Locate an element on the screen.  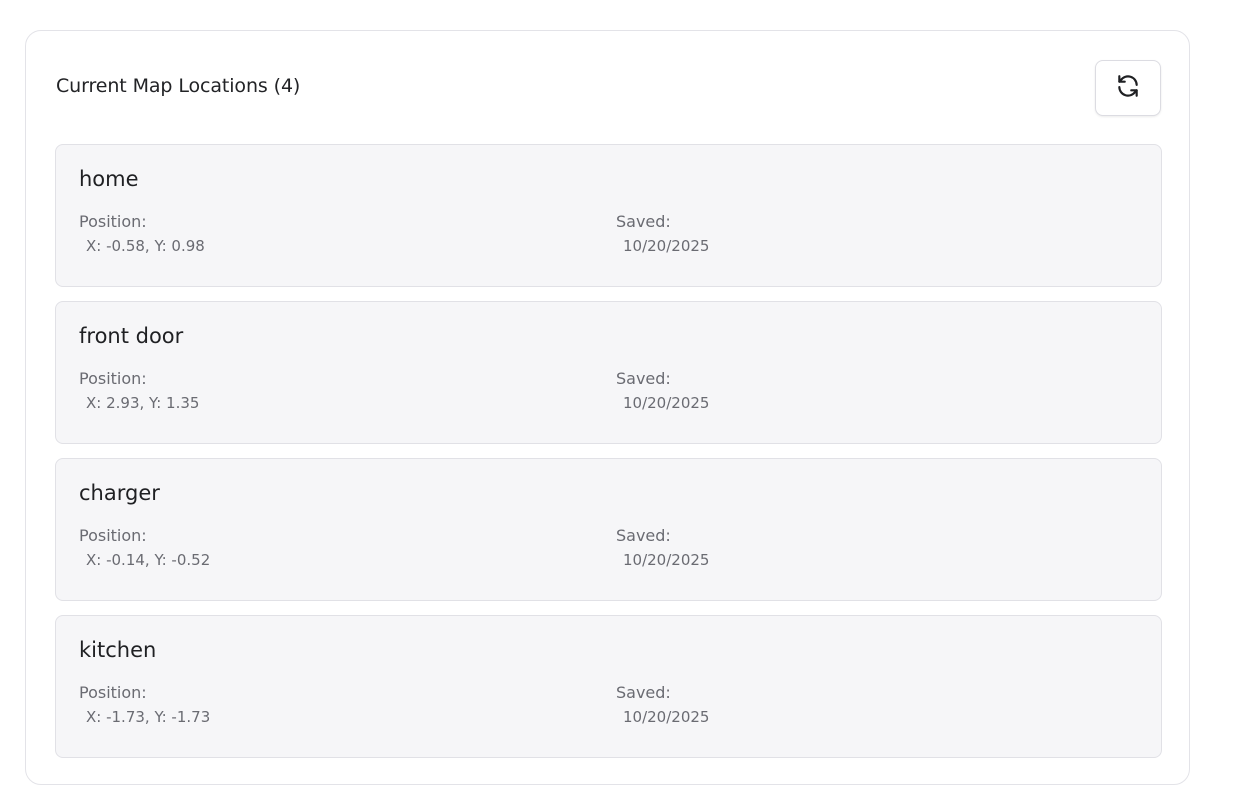
position-value: X: -1.73, Y: -1.73 is located at coordinates (148, 717).